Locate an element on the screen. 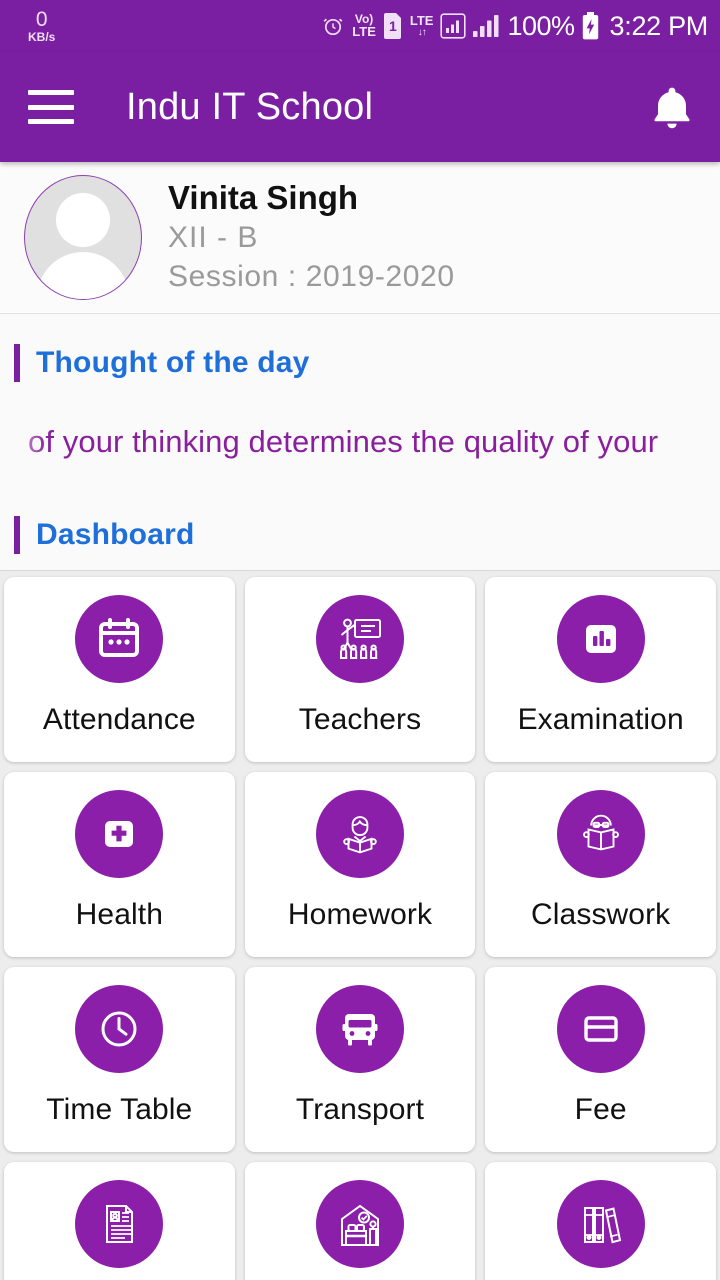 The image size is (720, 1280). student-class: XII - B is located at coordinates (213, 237).